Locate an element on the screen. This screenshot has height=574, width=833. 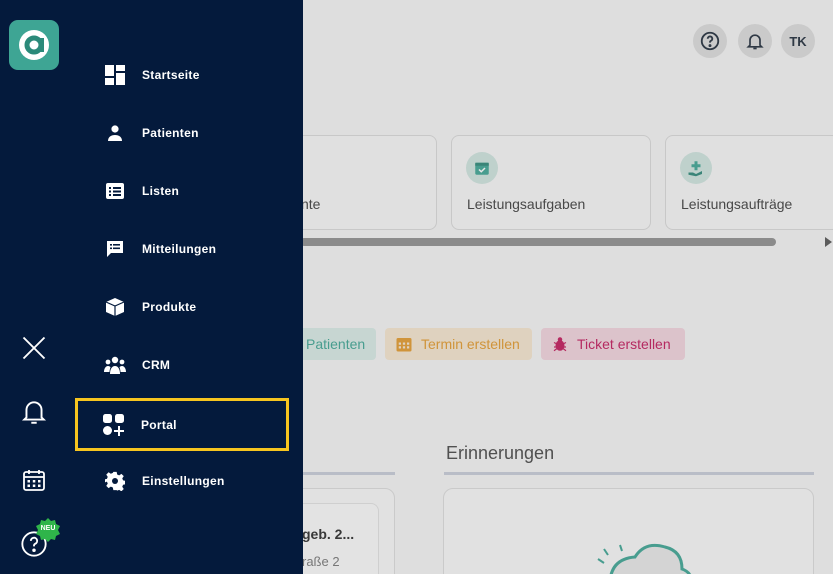
menu-item-label: Einstellungen is located at coordinates (183, 481).